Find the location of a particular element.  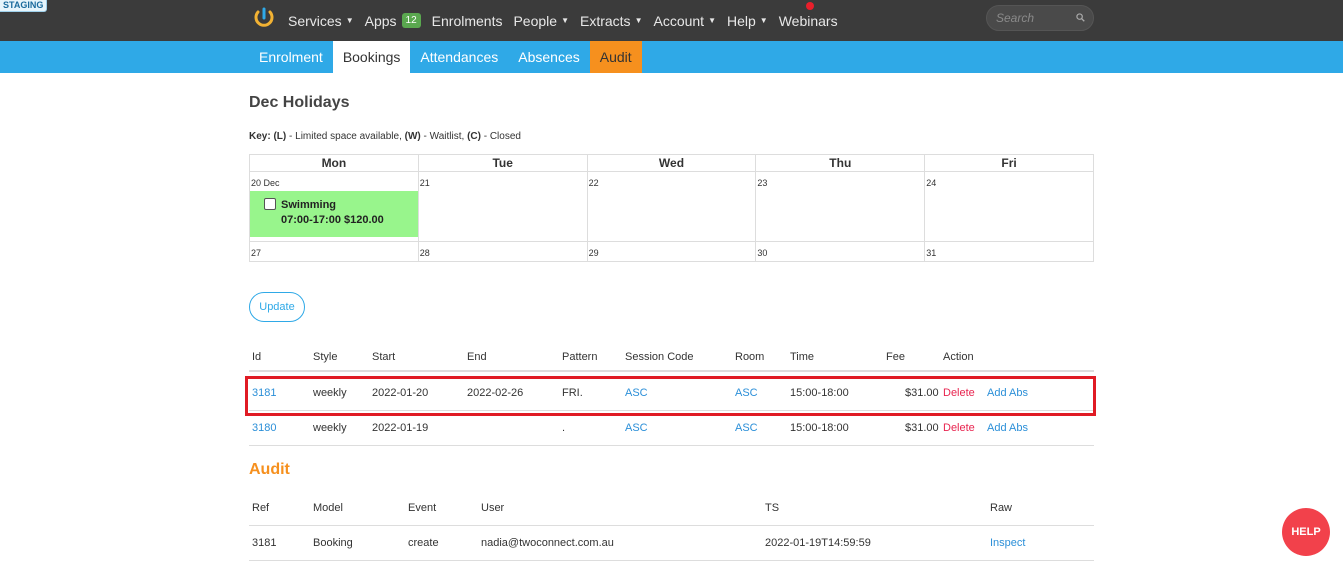

col-room: Room is located at coordinates (750, 357).